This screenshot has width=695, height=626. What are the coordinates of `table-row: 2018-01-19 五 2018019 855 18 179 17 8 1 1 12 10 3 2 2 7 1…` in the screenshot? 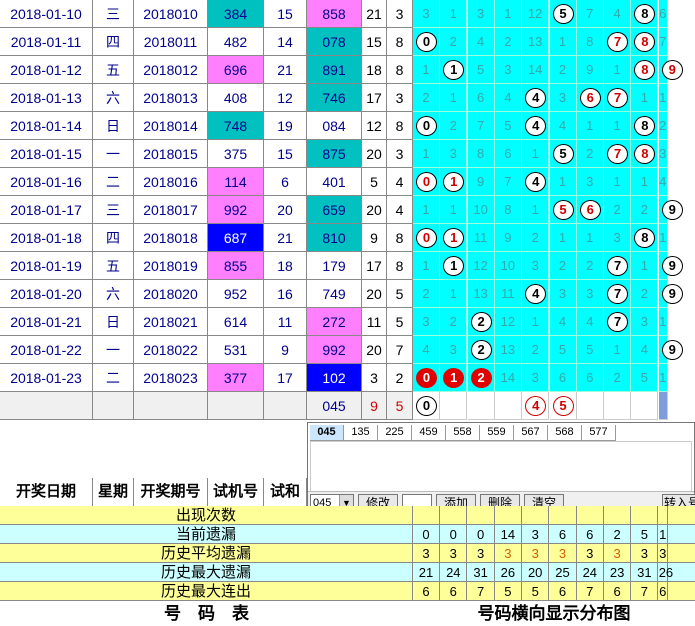 It's located at (347, 266).